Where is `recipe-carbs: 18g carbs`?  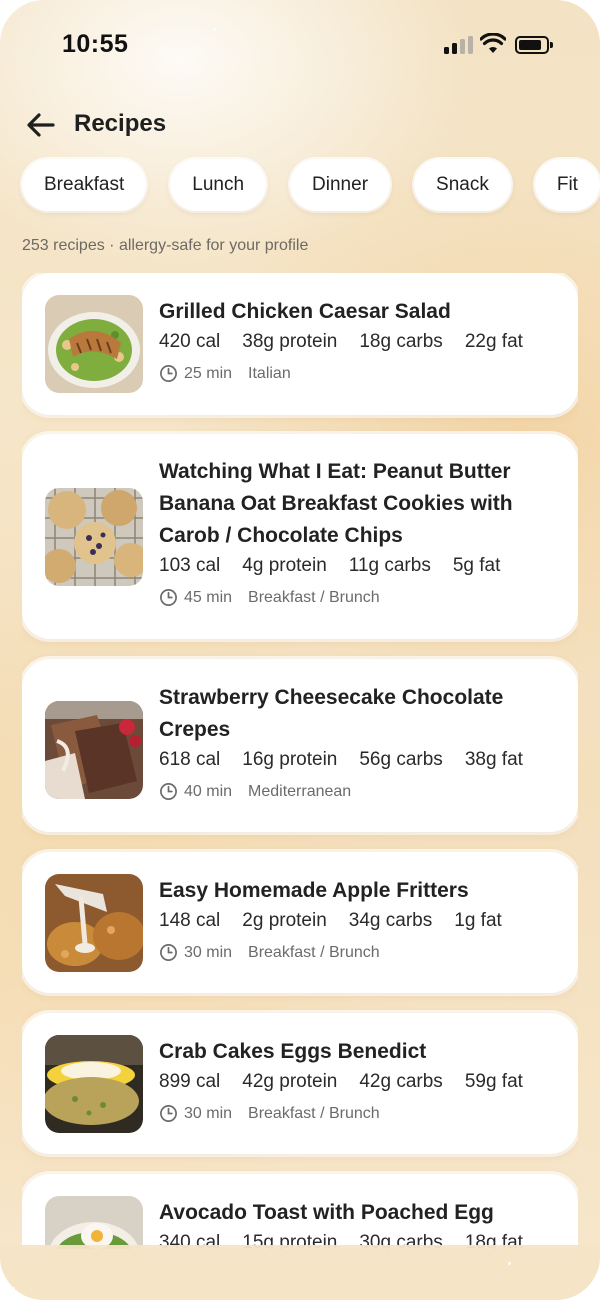 recipe-carbs: 18g carbs is located at coordinates (401, 341).